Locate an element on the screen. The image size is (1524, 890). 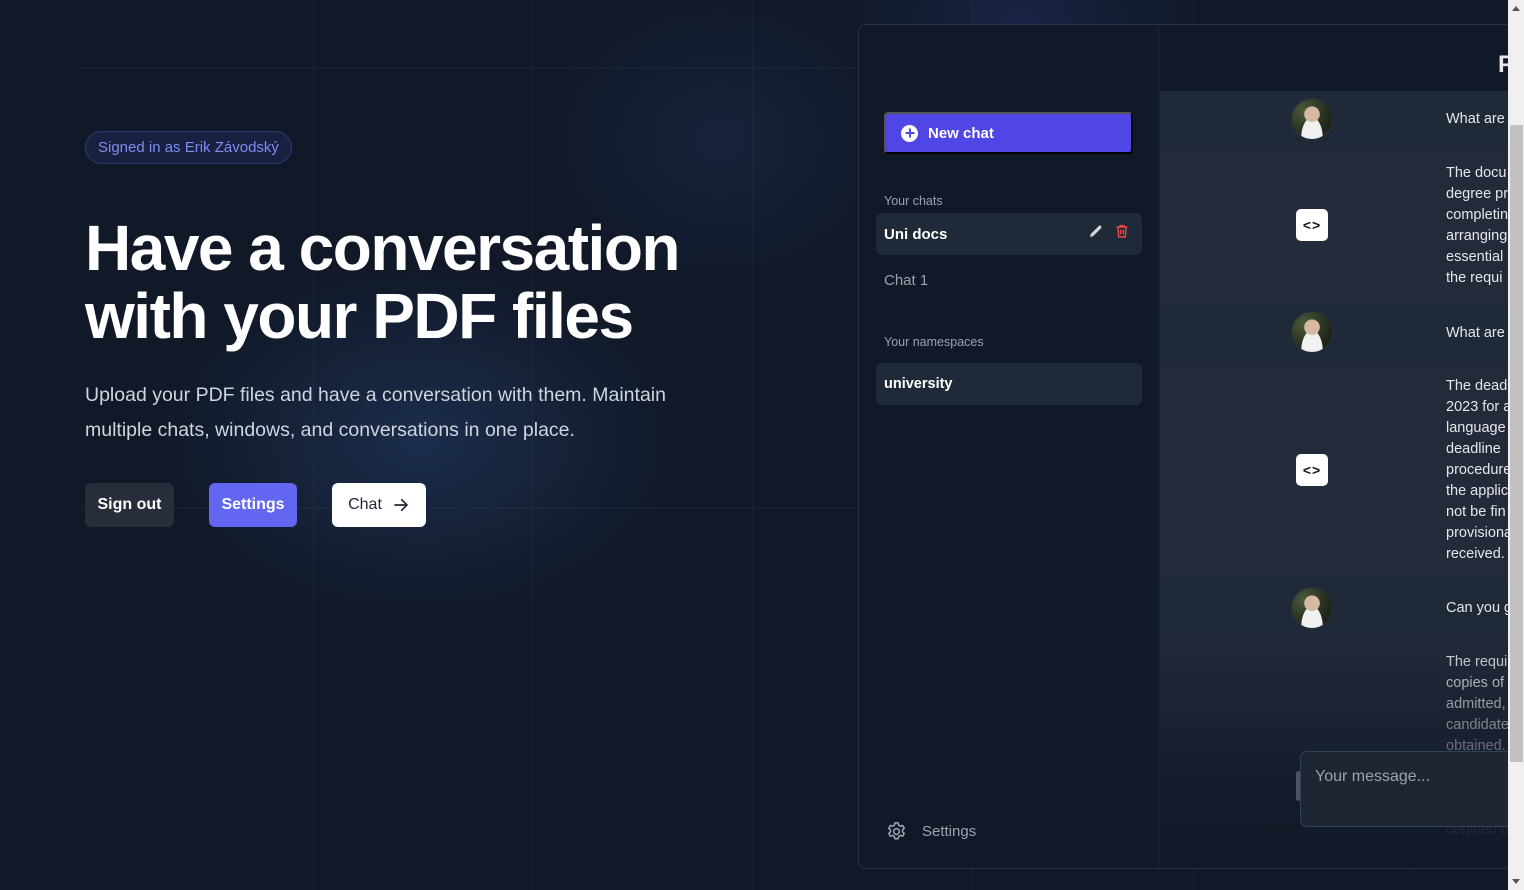
chat-item-label: Uni docs is located at coordinates (916, 234).